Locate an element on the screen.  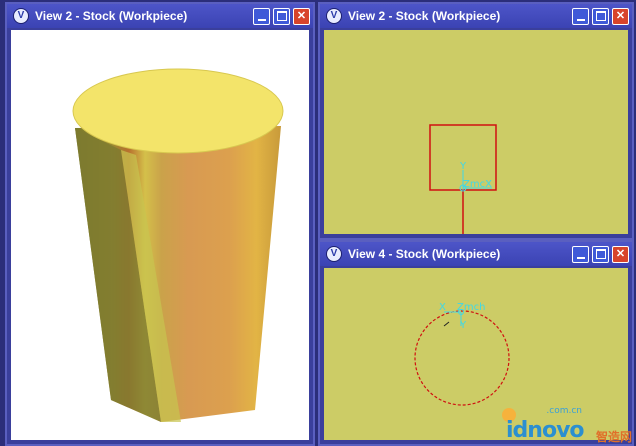
window-title: View 4 - Stock (Workpiece) is located at coordinates (424, 254).